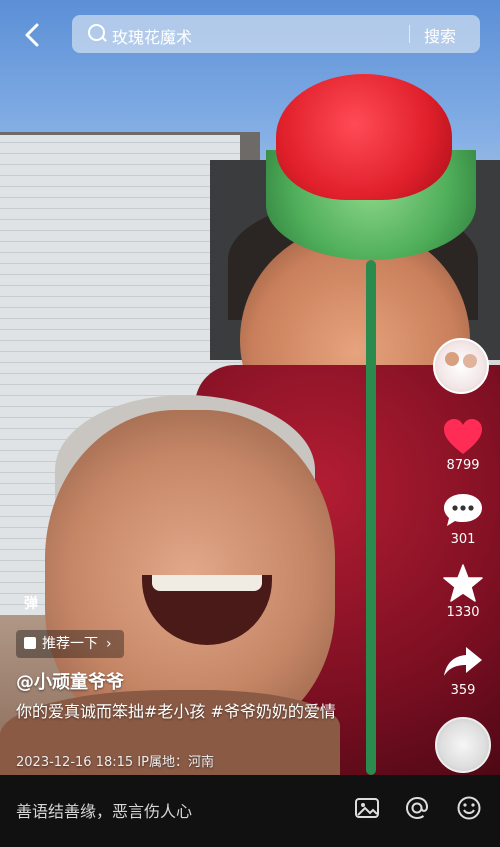 This screenshot has width=500, height=847. Describe the element at coordinates (115, 762) in the screenshot. I see `post-meta: 2023-12-16 18:15 IP属地：河南` at that location.